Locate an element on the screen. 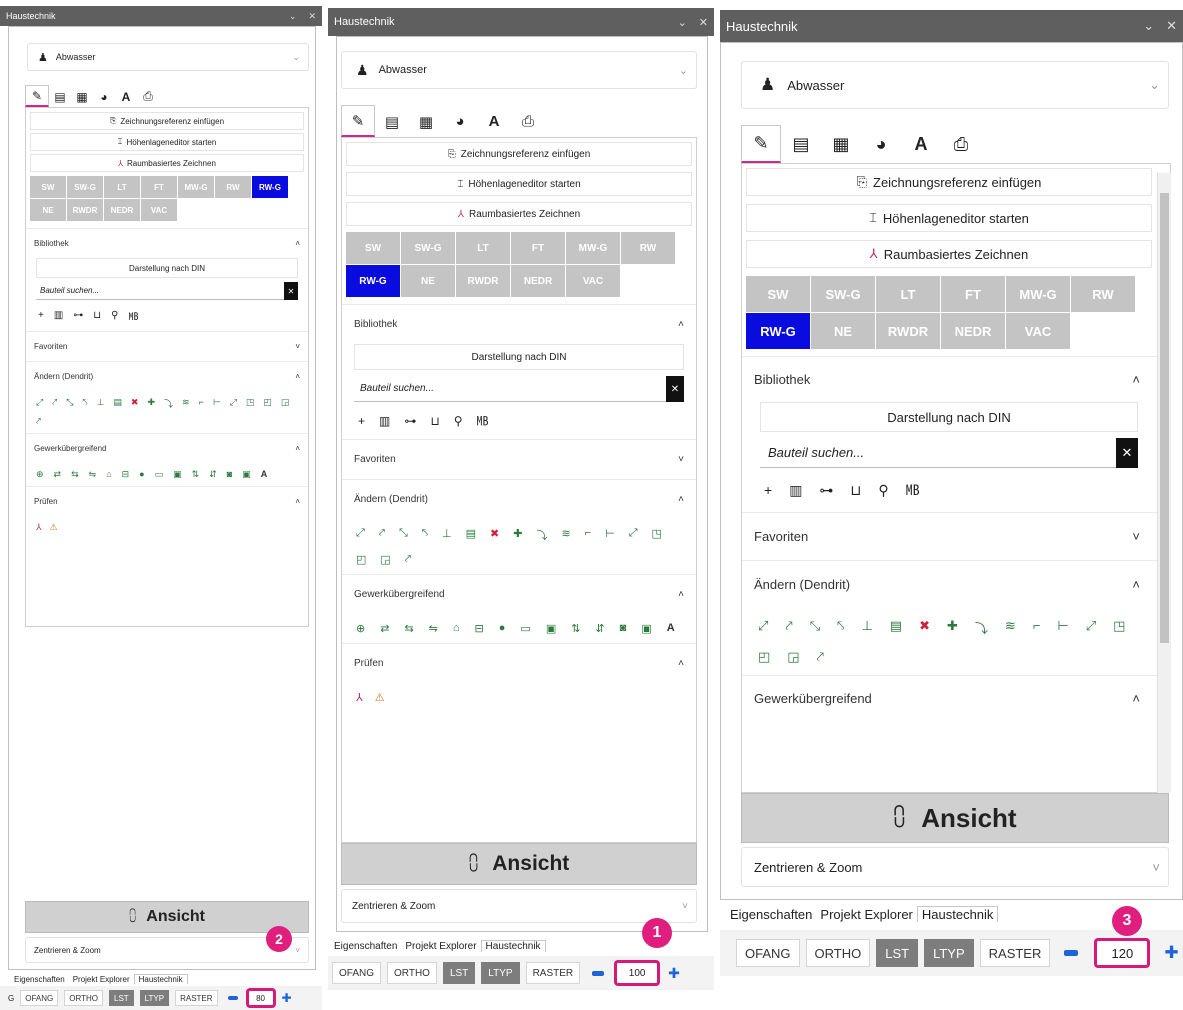 This screenshot has height=1010, width=1183. zoom-input: 120 is located at coordinates (1122, 953).